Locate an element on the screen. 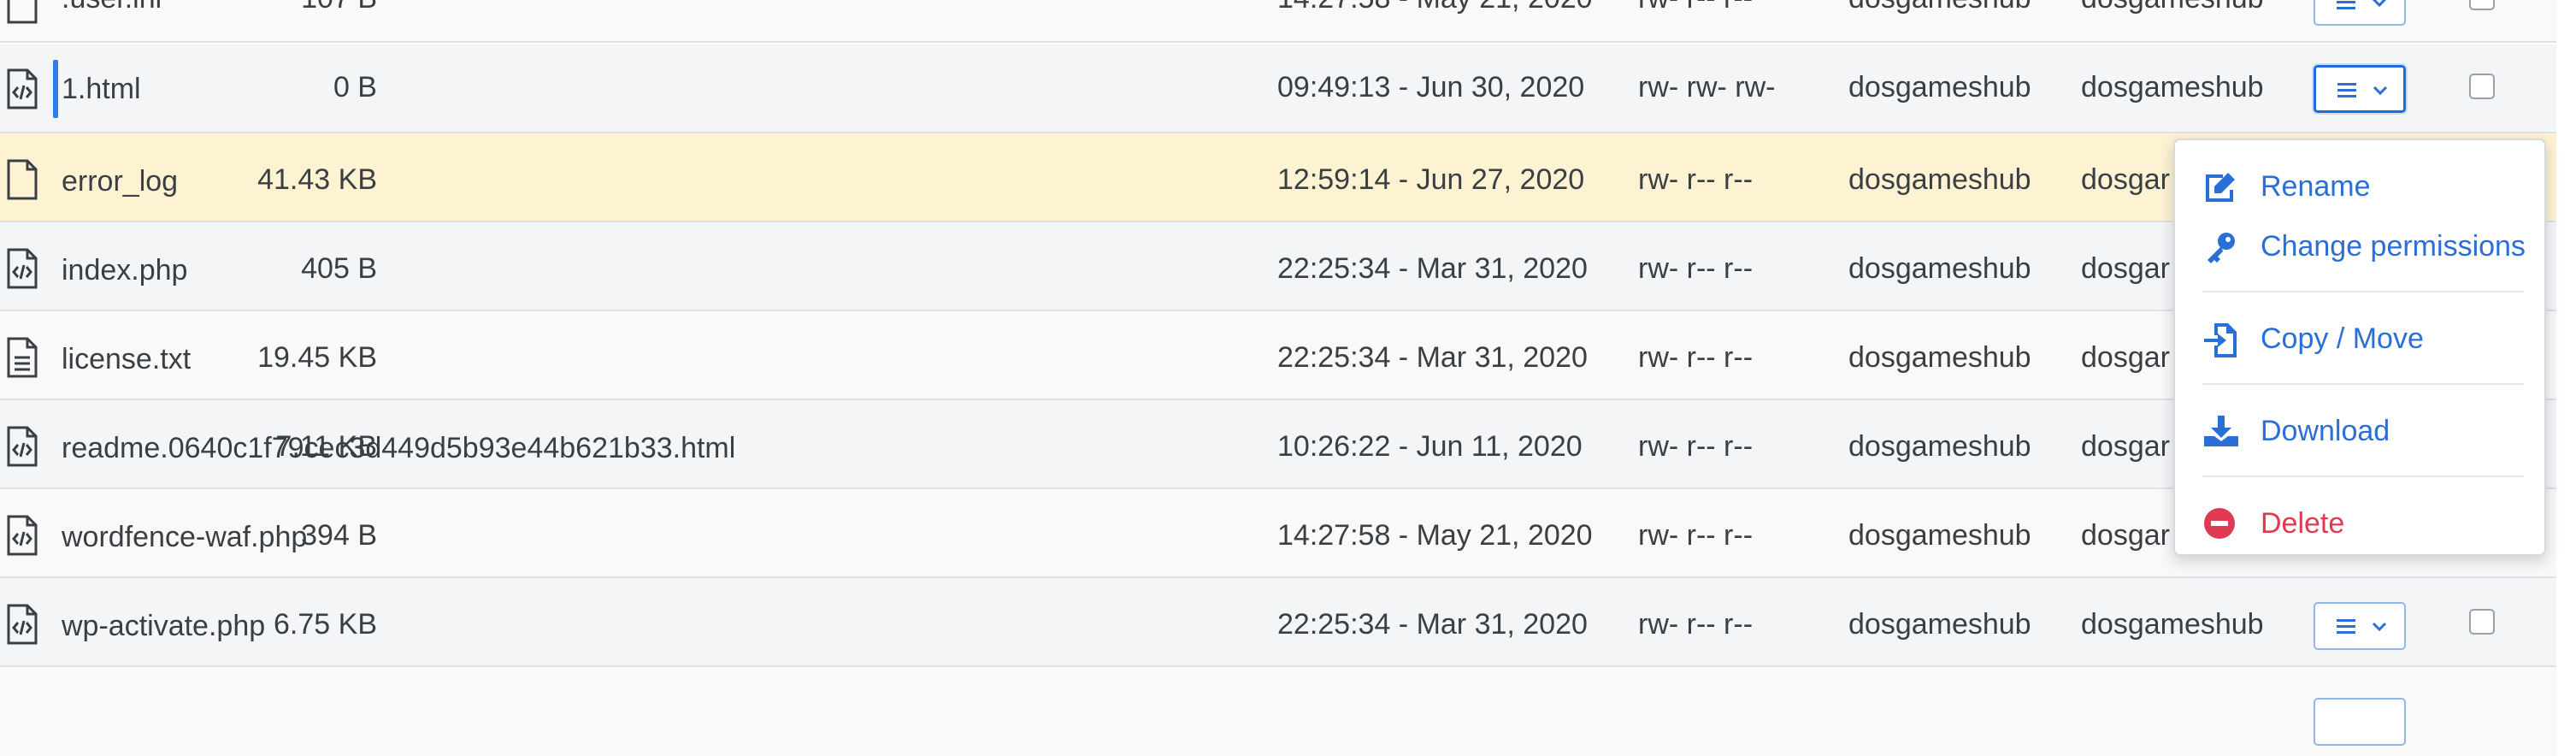 This screenshot has width=2576, height=756. file-name: 1.html is located at coordinates (101, 89).